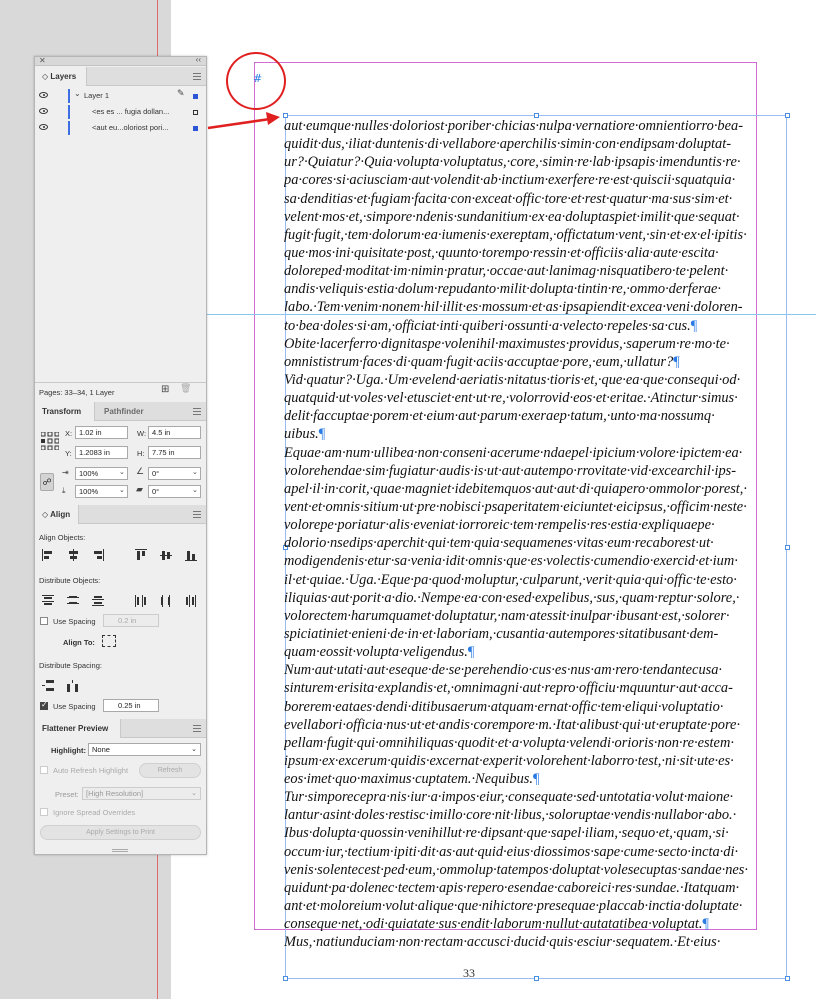 The width and height of the screenshot is (816, 999). I want to click on constrain-proportions-link-icon: ☍, so click(47, 482).